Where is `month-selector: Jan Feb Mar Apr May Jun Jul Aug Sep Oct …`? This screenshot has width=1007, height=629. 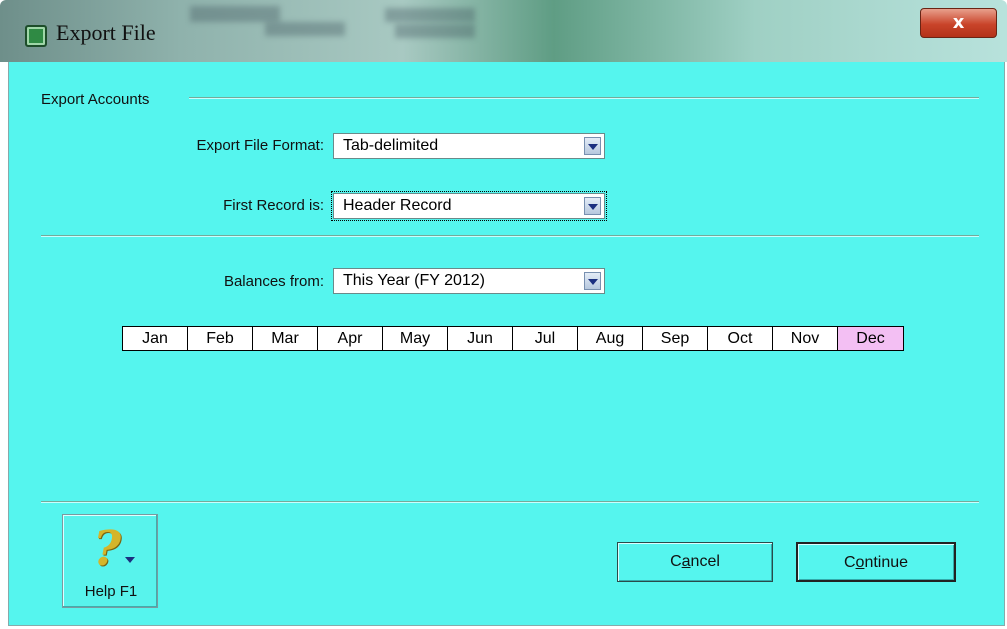
month-selector: Jan Feb Mar Apr May Jun Jul Aug Sep Oct … is located at coordinates (513, 338).